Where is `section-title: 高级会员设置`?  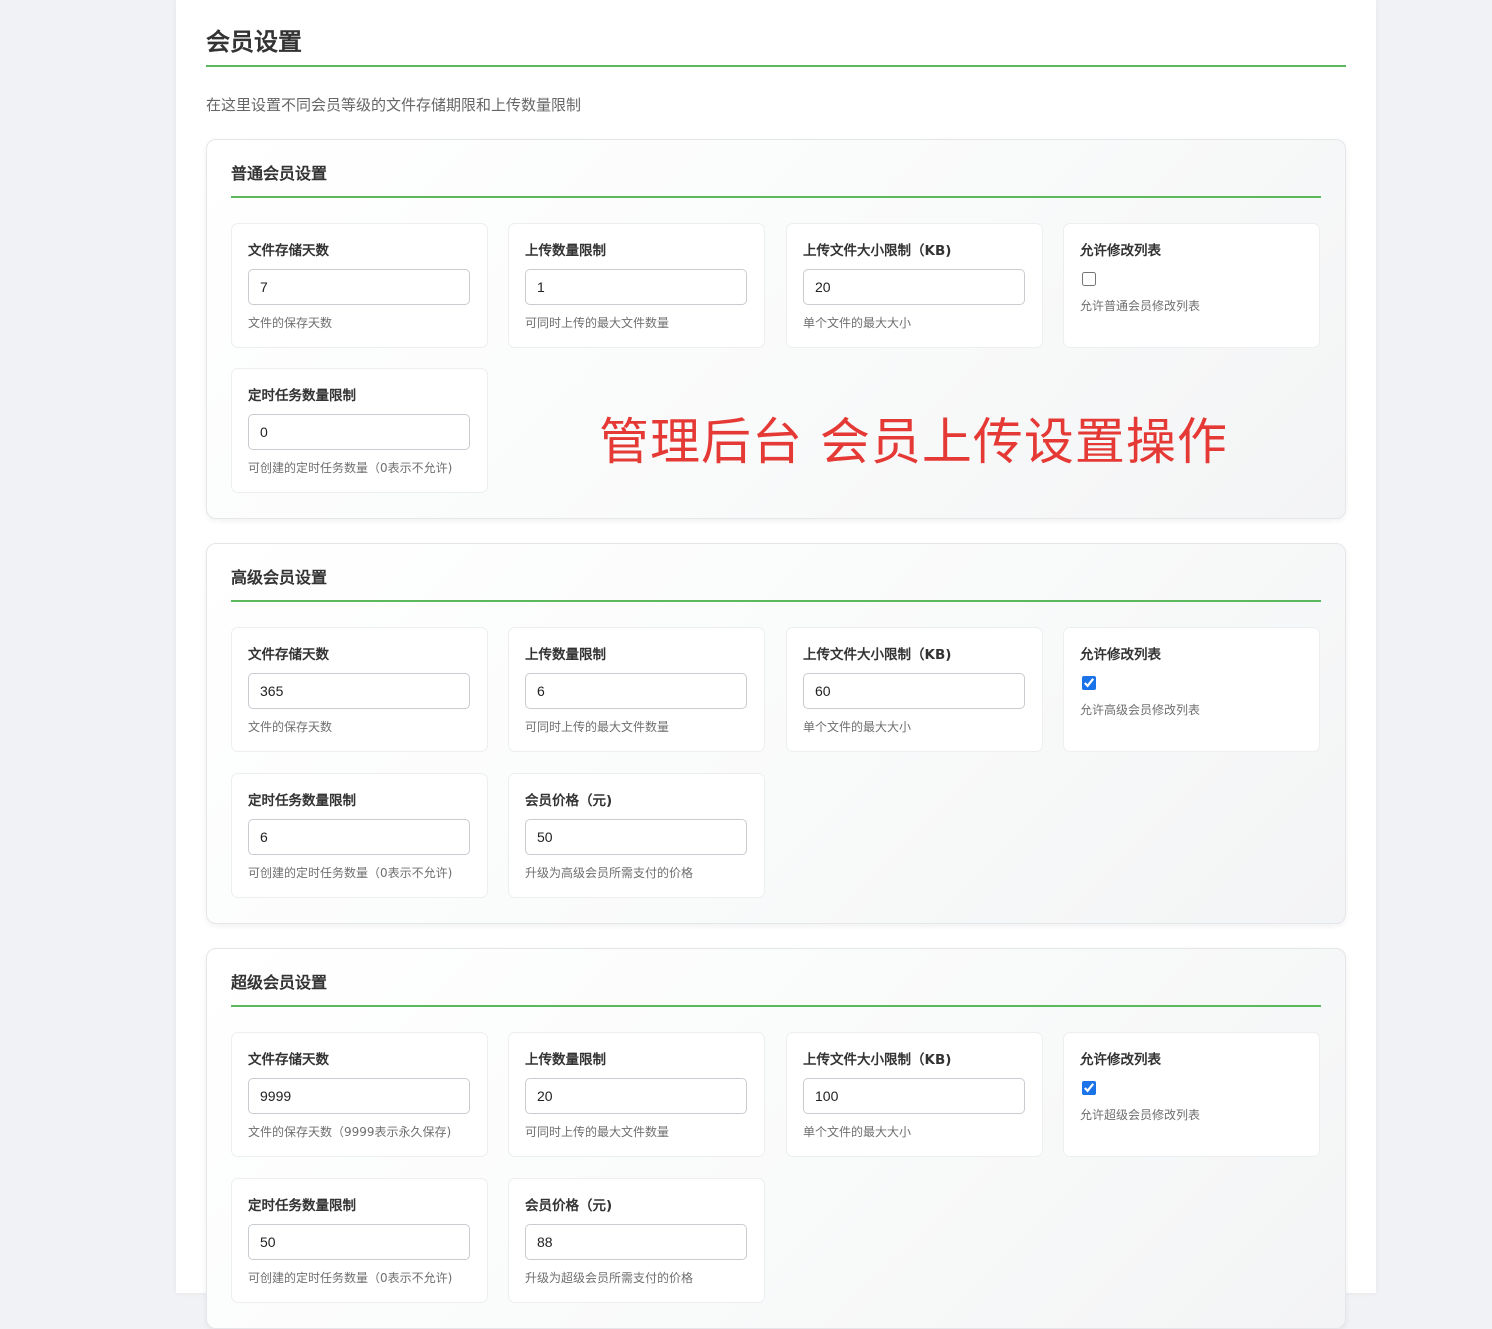
section-title: 高级会员设置 is located at coordinates (776, 584).